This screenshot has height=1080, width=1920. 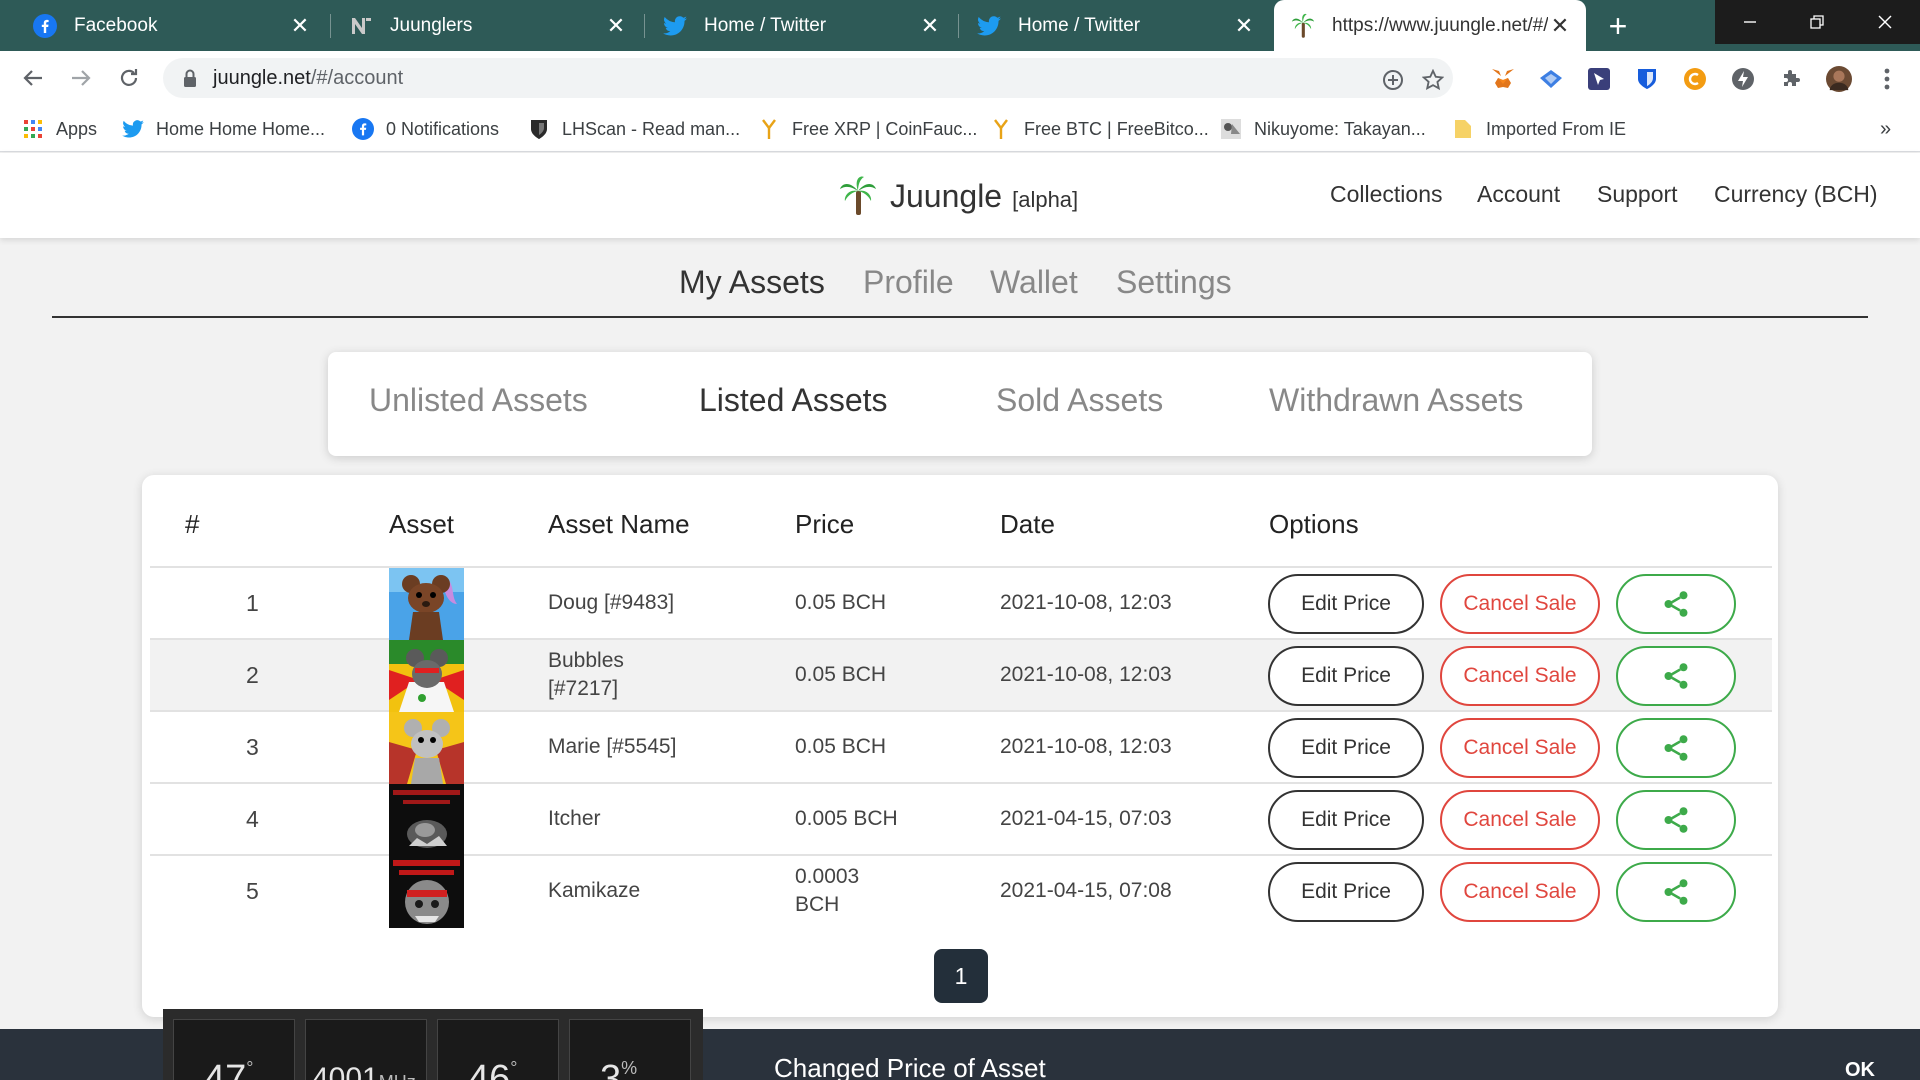 I want to click on listing-date: 2021-10-08, 12:03, so click(x=1086, y=674).